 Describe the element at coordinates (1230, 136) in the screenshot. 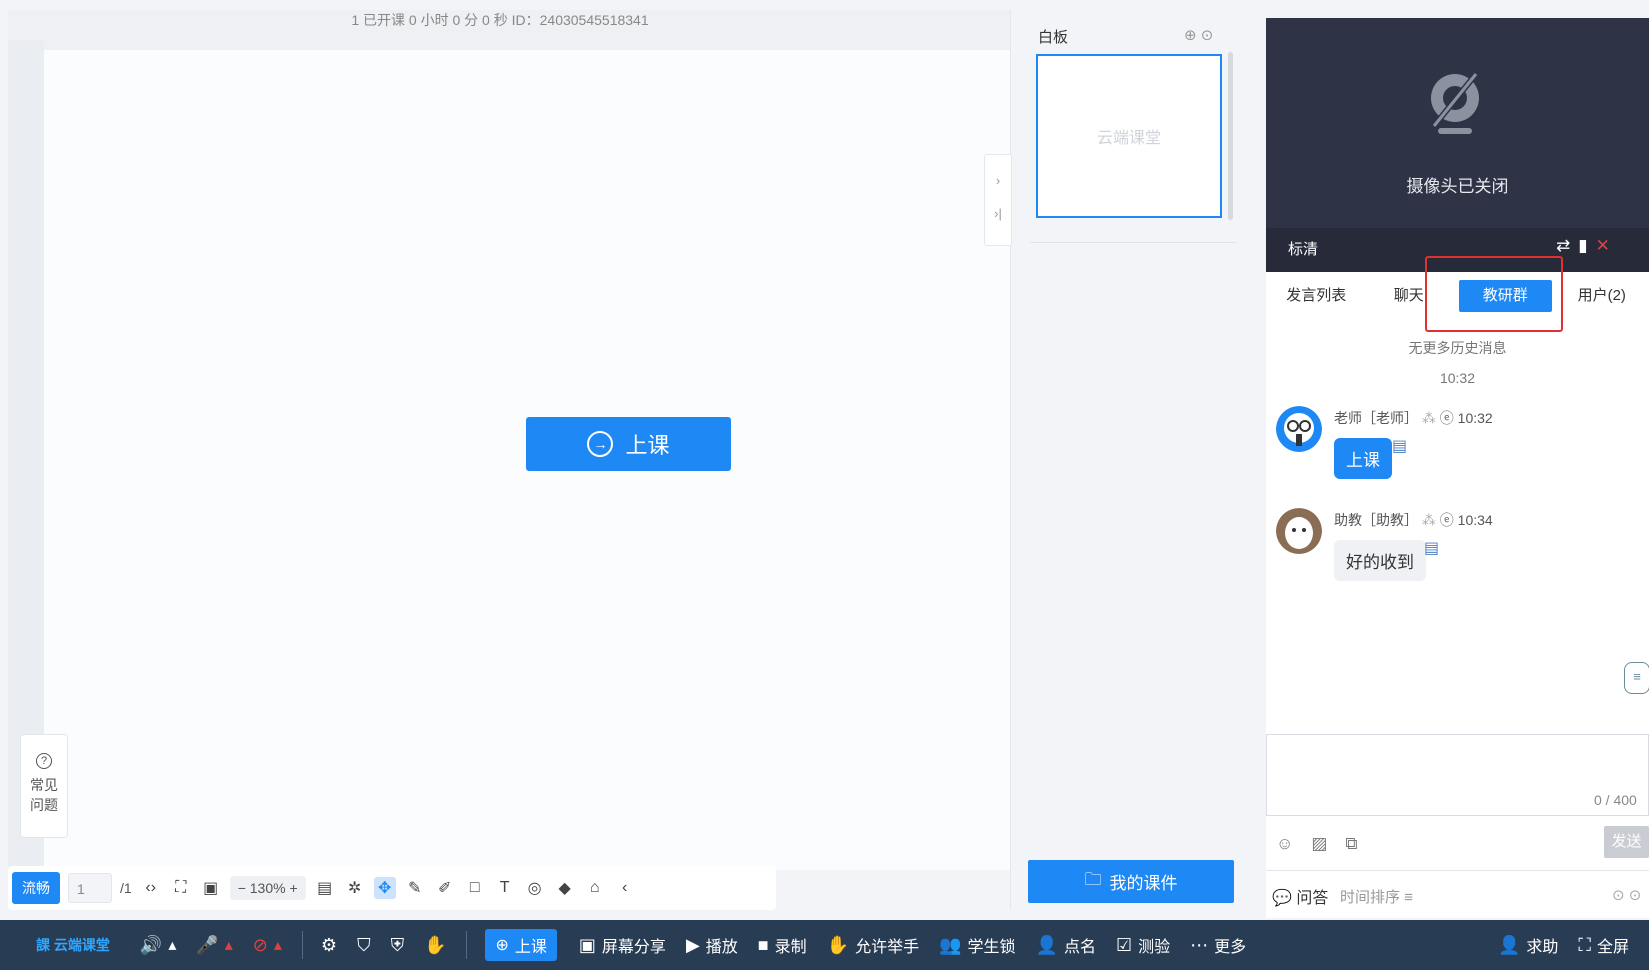

I see `thumbnails-scrollbar` at that location.